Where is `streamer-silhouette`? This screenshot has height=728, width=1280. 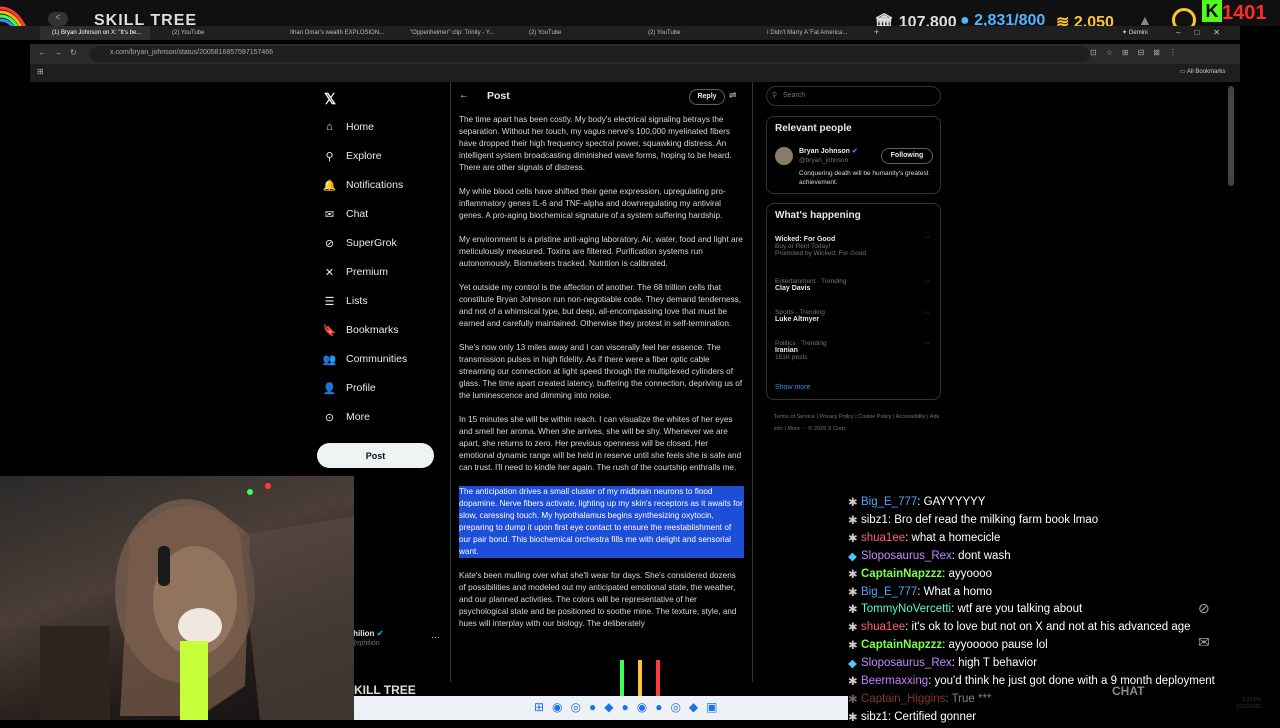
streamer-silhouette is located at coordinates (197, 601).